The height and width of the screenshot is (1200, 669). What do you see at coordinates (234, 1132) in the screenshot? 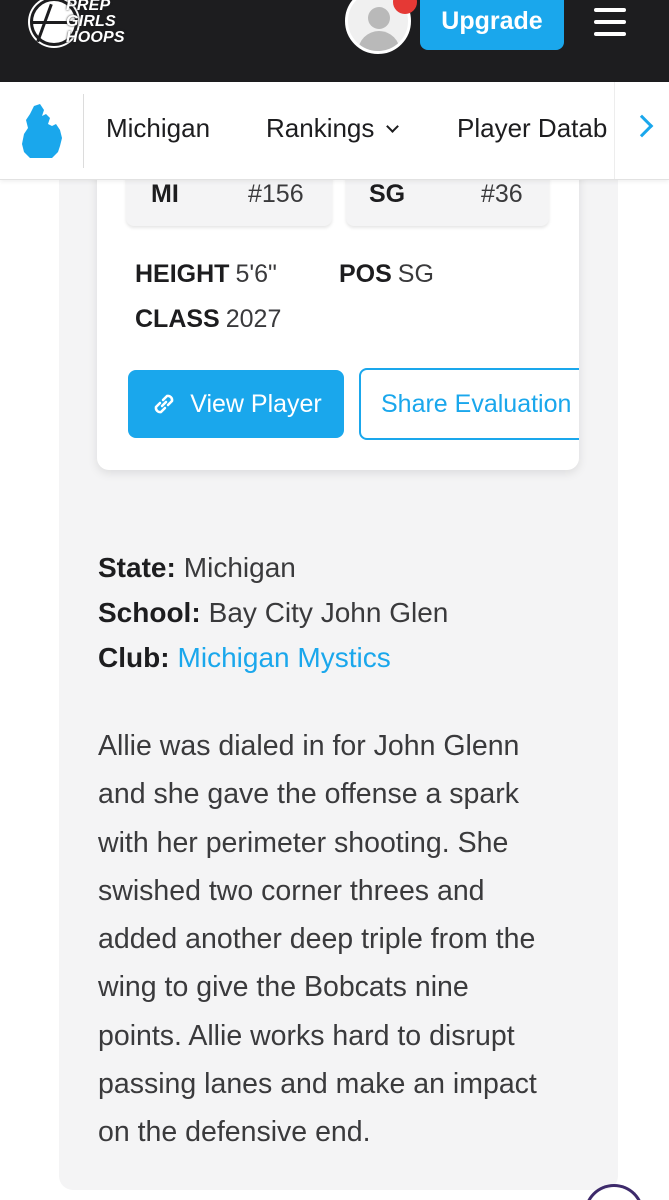
I see `evaluation-line: on the defensive end.` at bounding box center [234, 1132].